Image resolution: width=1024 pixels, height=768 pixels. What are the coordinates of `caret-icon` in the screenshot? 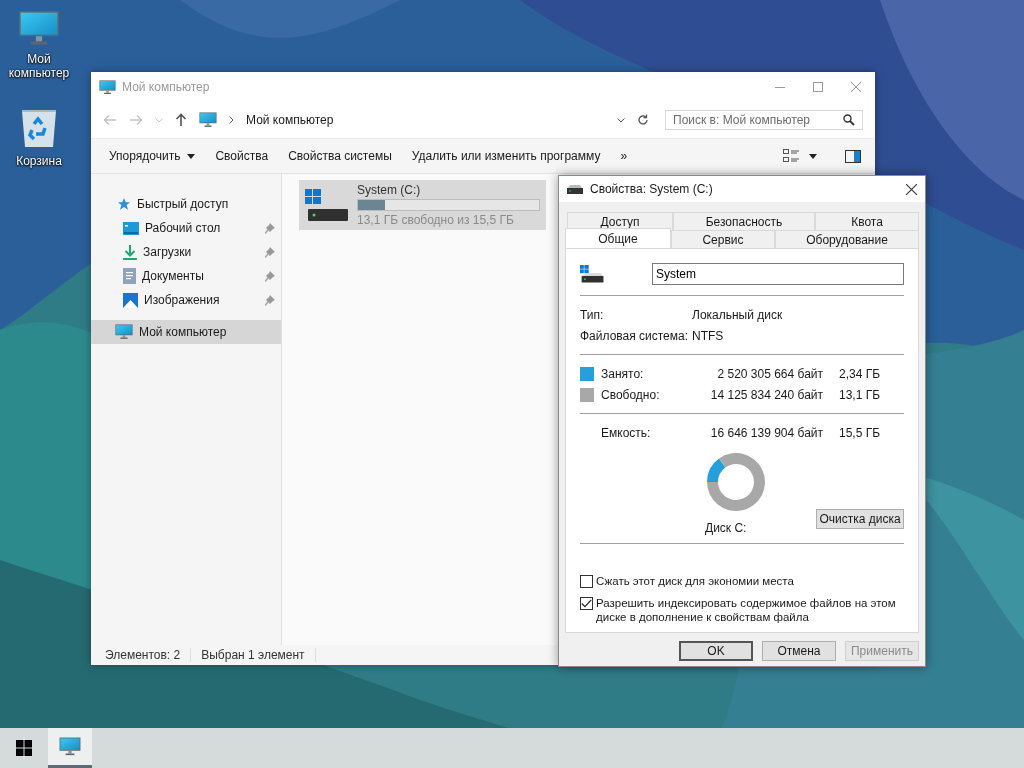 It's located at (813, 156).